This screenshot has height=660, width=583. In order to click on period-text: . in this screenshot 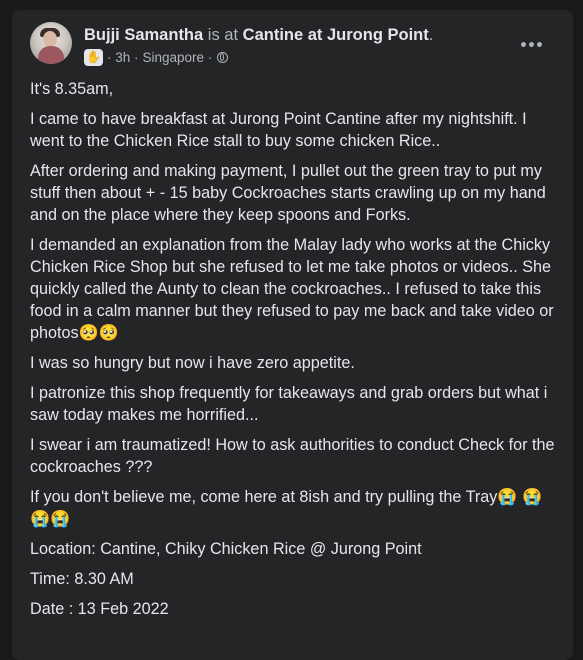, I will do `click(431, 35)`.